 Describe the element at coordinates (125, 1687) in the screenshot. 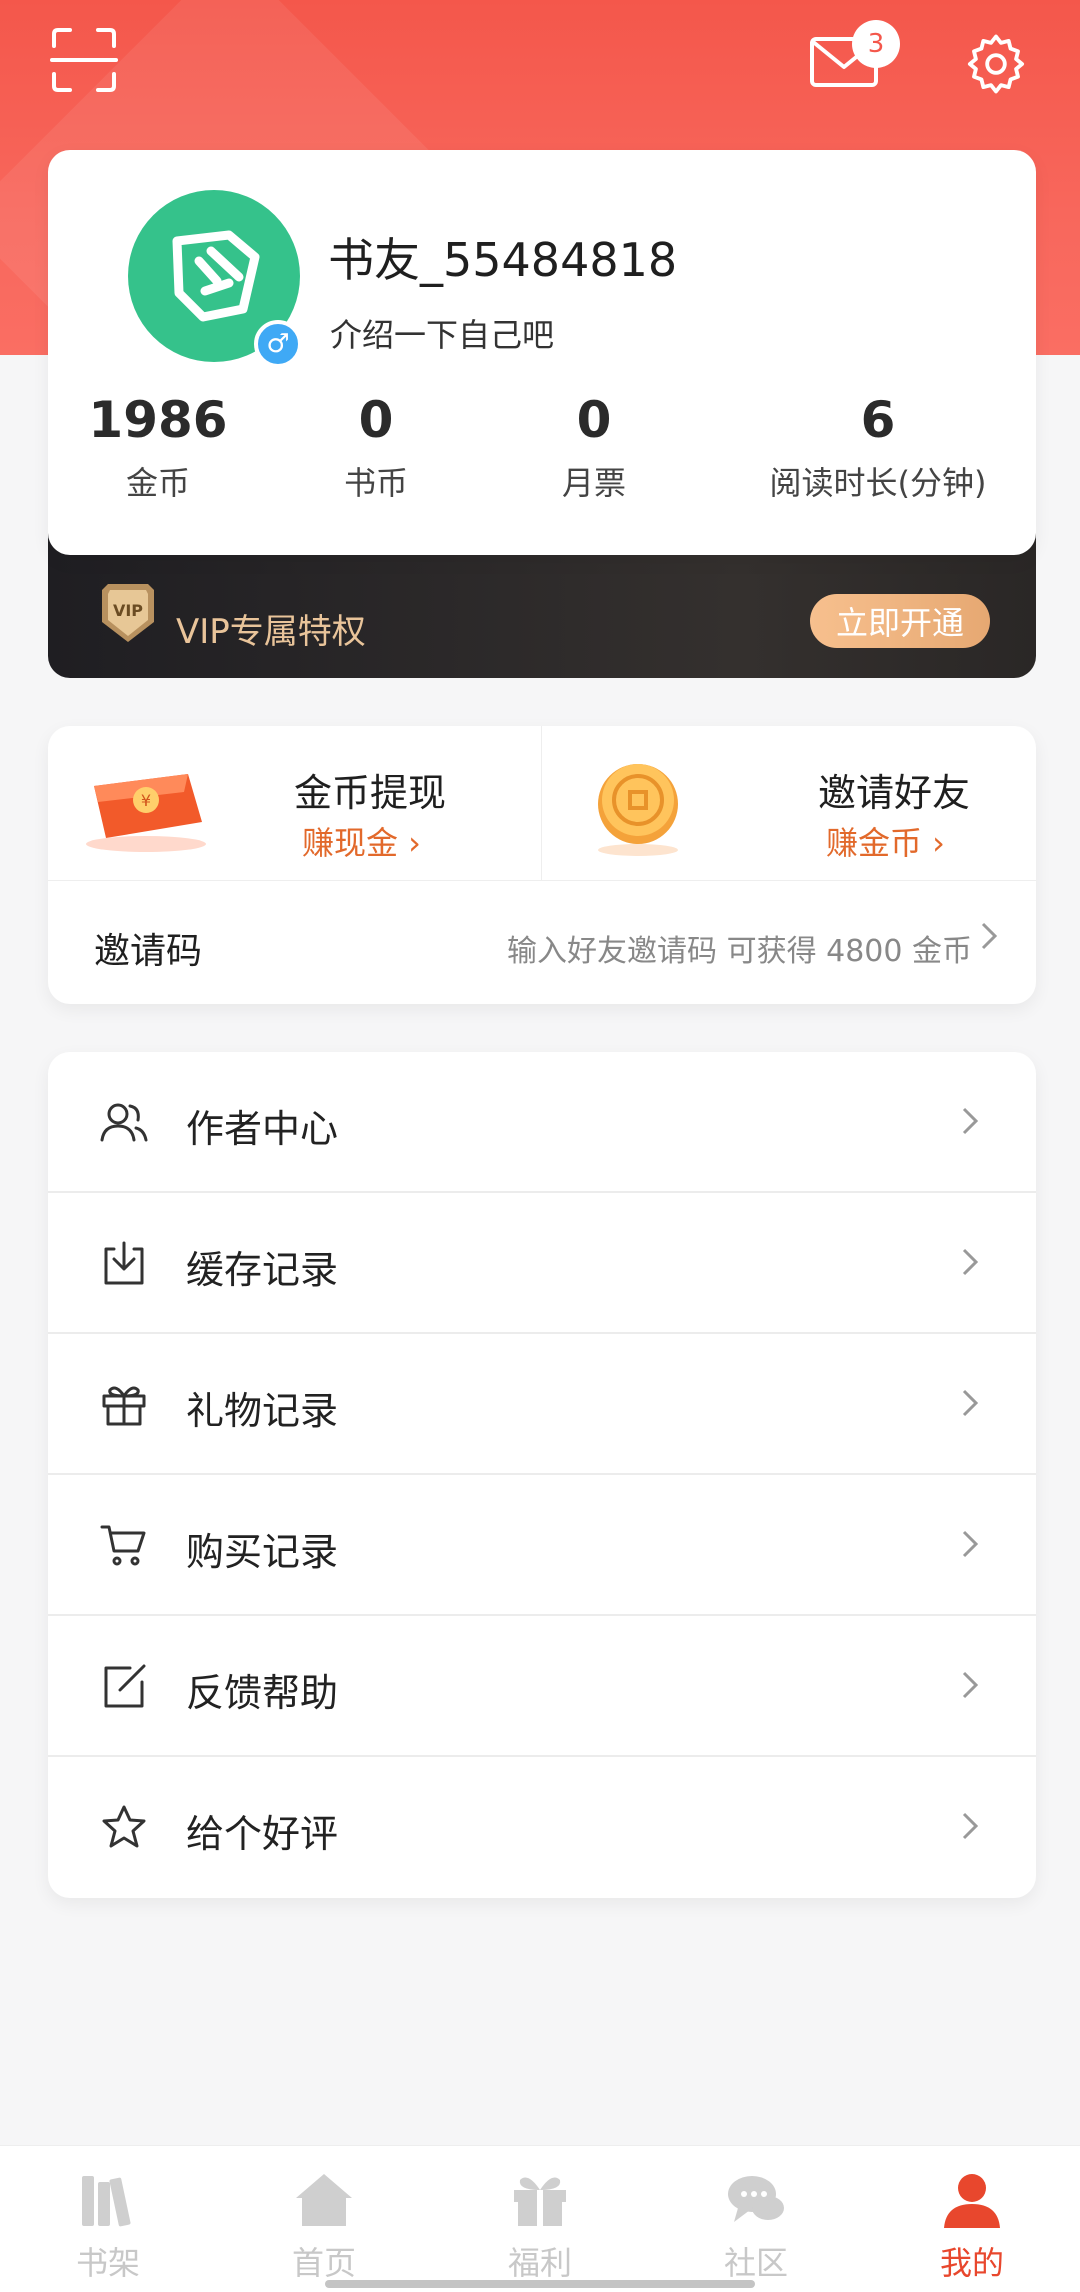

I see `edit-icon` at that location.